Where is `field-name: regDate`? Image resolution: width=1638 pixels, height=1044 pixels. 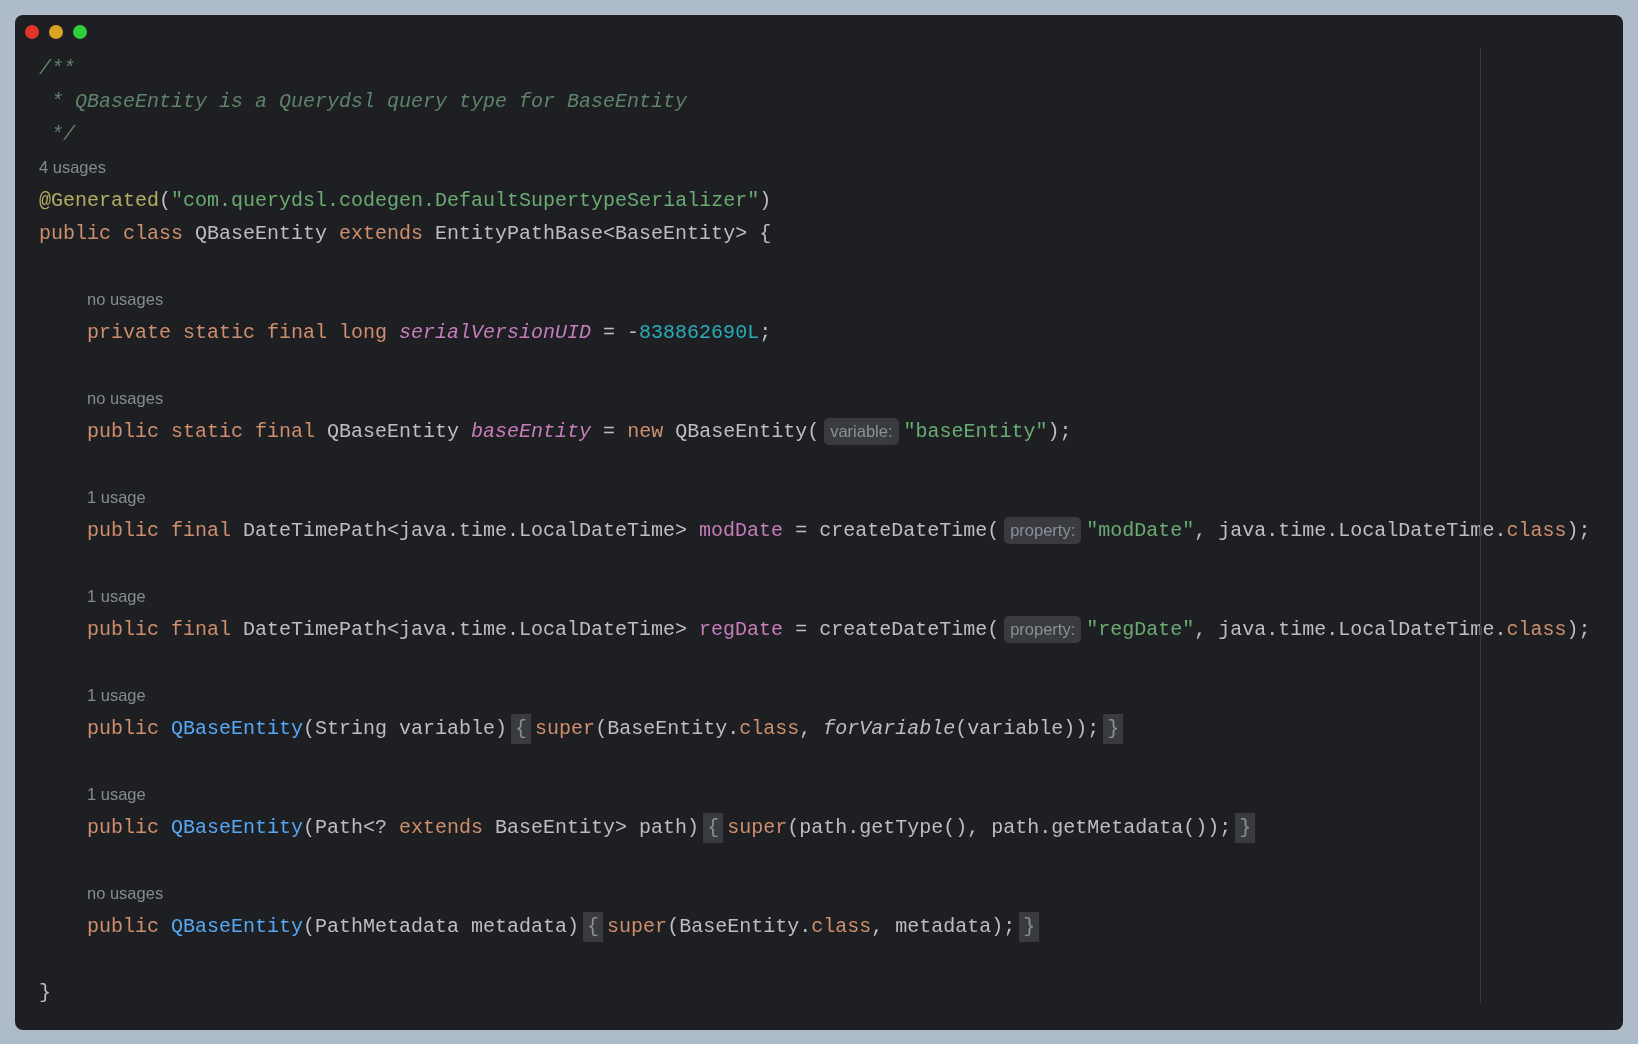
field-name: regDate is located at coordinates (741, 629).